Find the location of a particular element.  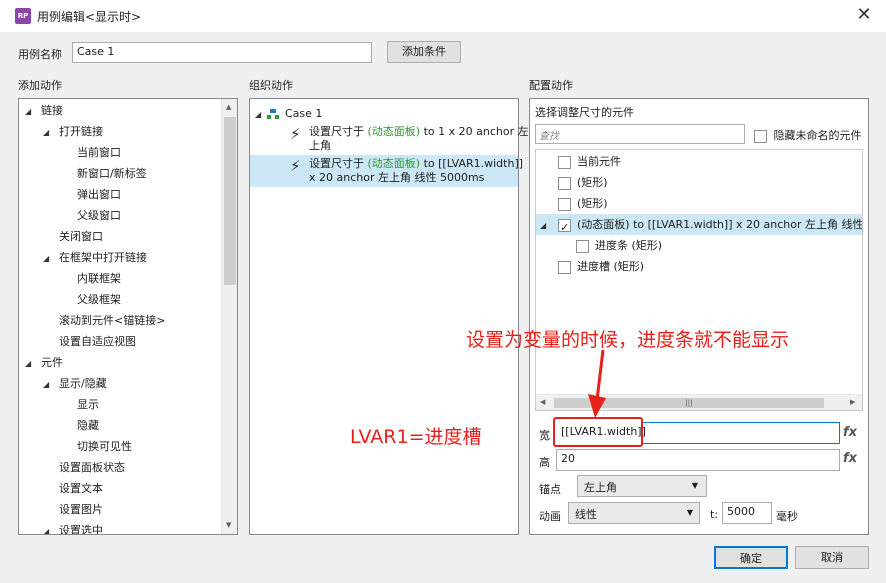

case-tree-node: ◢ Case 1 is located at coordinates (288, 114).